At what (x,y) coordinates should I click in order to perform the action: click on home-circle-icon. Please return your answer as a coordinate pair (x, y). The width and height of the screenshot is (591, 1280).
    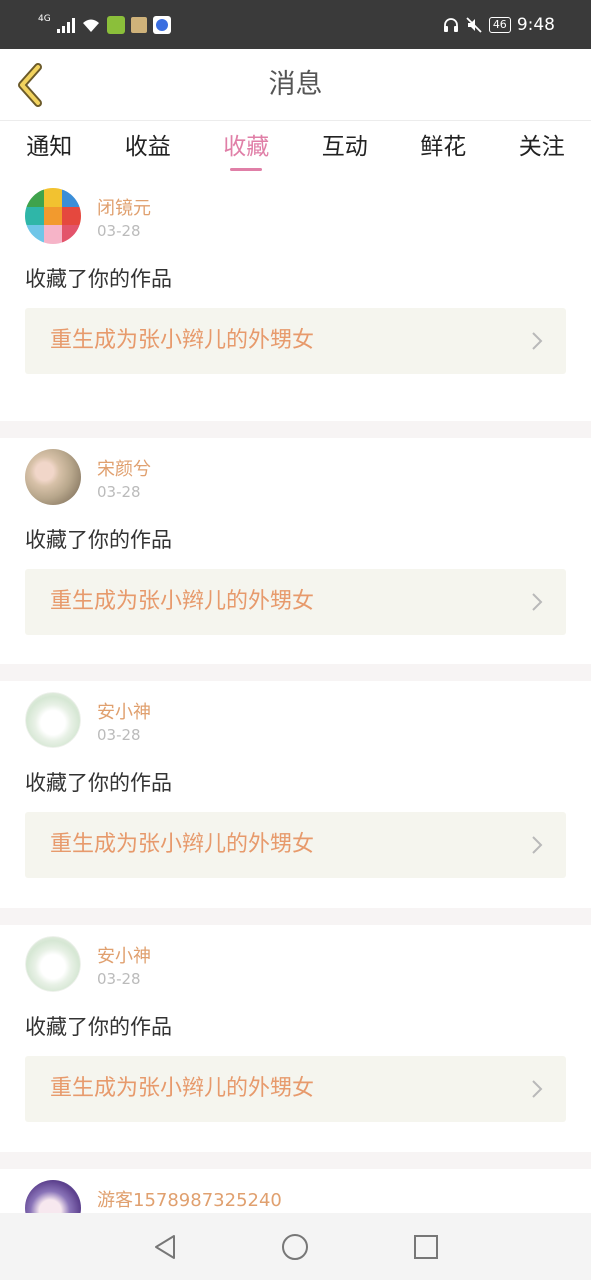
    Looking at the image, I should click on (295, 1247).